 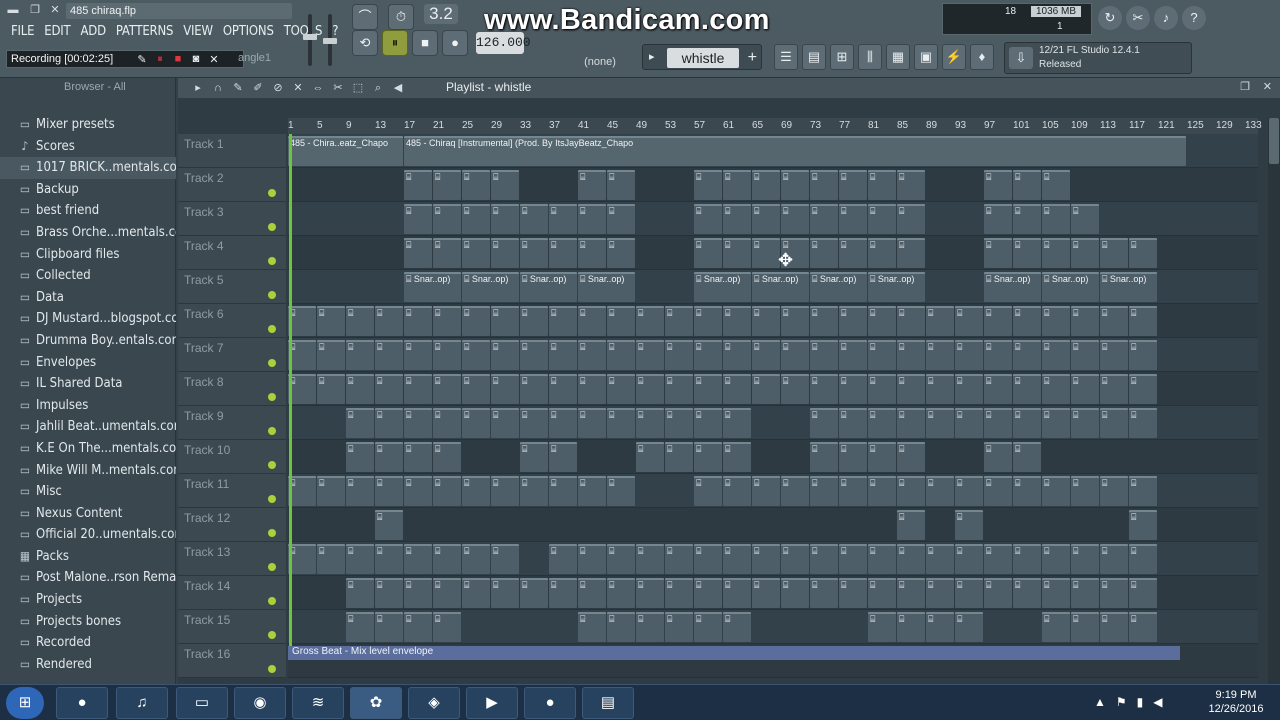 What do you see at coordinates (338, 88) in the screenshot?
I see `slice-icon: ✂` at bounding box center [338, 88].